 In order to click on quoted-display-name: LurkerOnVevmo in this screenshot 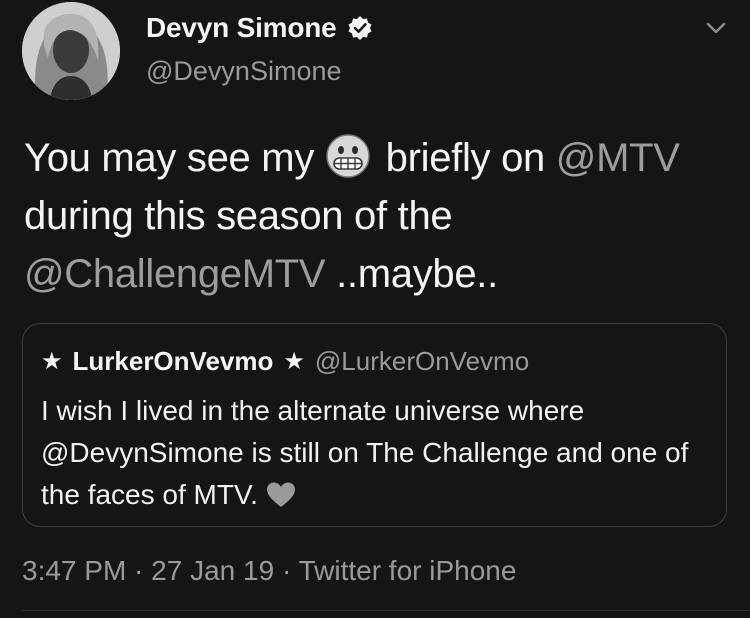, I will do `click(173, 361)`.